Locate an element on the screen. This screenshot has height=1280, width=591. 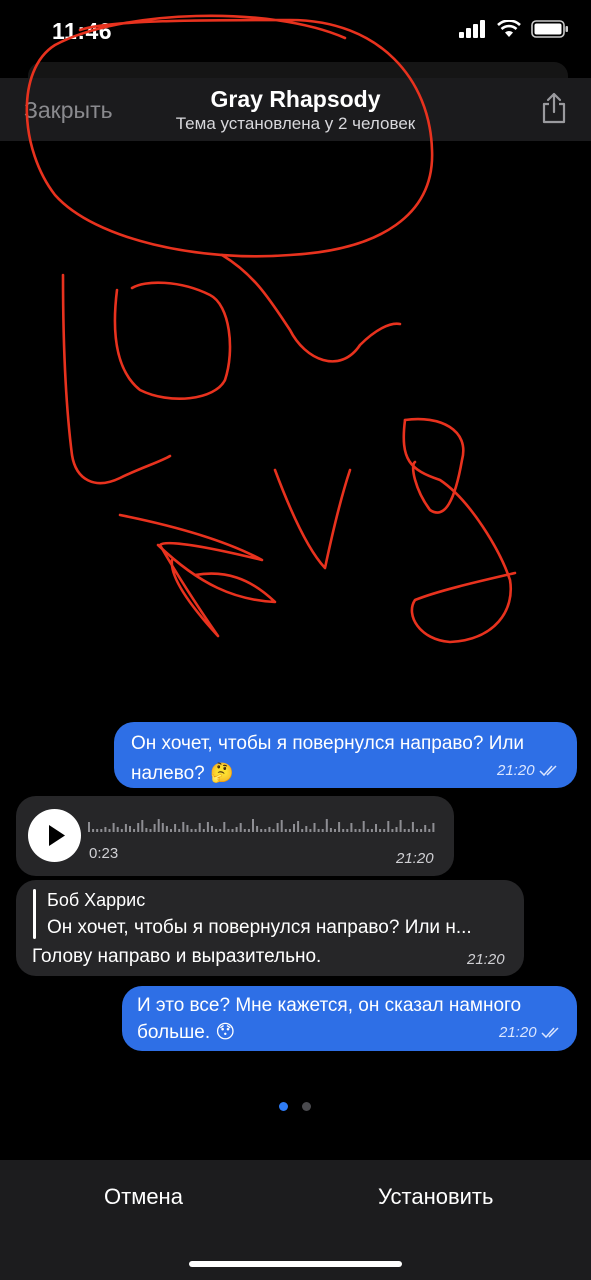
status-time: 11:46 is located at coordinates (82, 31).